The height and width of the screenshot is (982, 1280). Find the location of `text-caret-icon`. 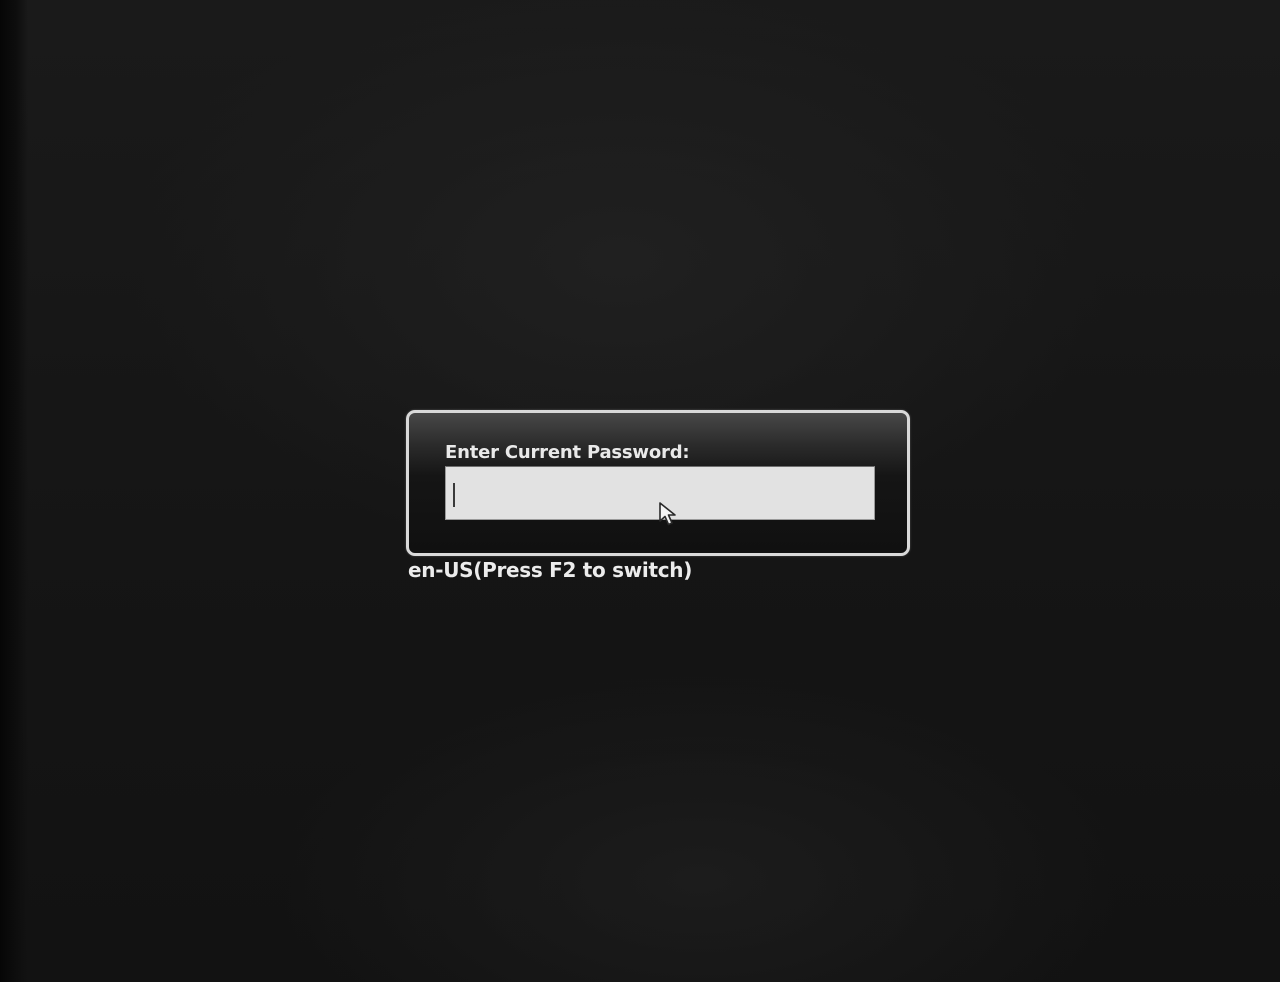

text-caret-icon is located at coordinates (454, 495).